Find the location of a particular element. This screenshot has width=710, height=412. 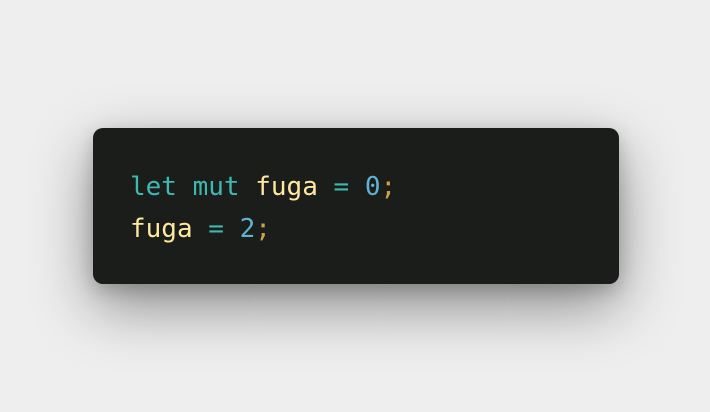

keyword-mut: mut is located at coordinates (216, 187).